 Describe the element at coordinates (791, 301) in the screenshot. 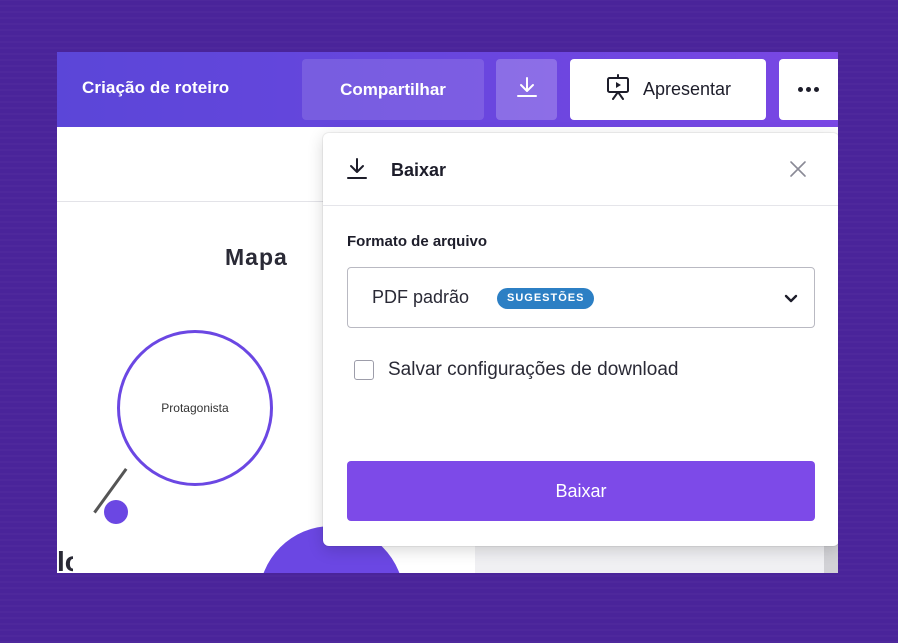

I see `chevron-down-icon` at that location.